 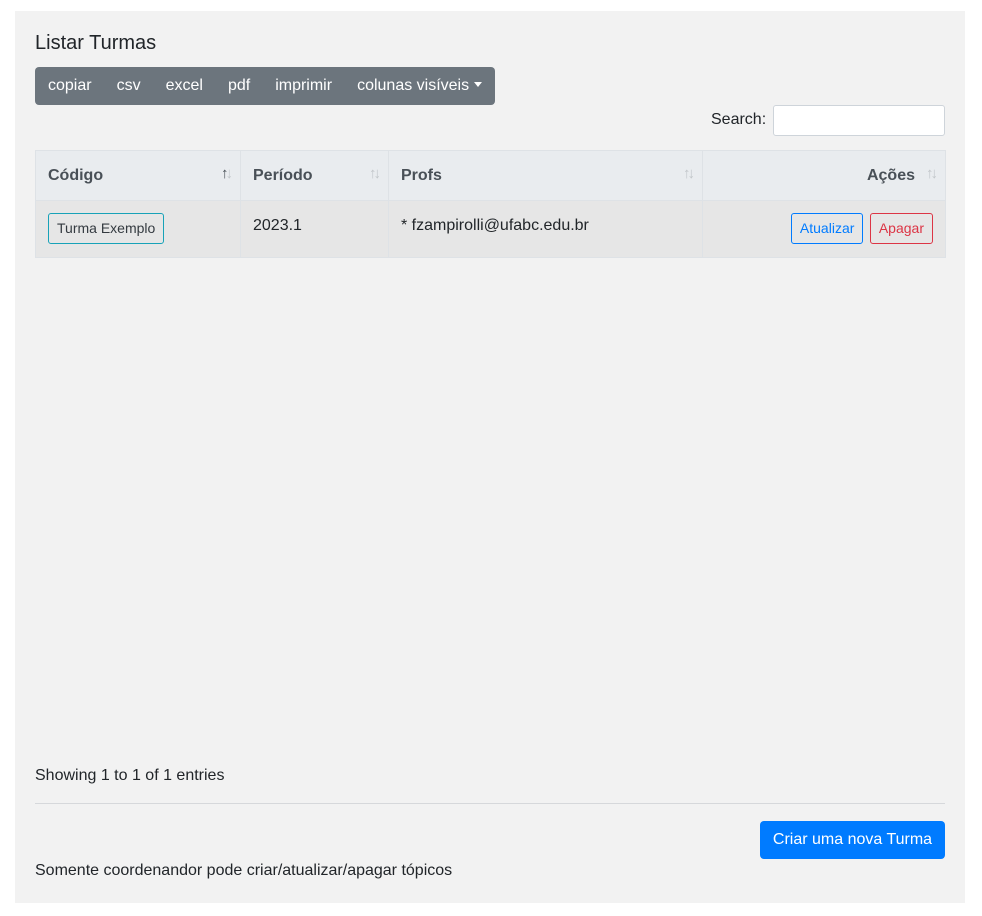 What do you see at coordinates (128, 86) in the screenshot?
I see `csv-button: csv` at bounding box center [128, 86].